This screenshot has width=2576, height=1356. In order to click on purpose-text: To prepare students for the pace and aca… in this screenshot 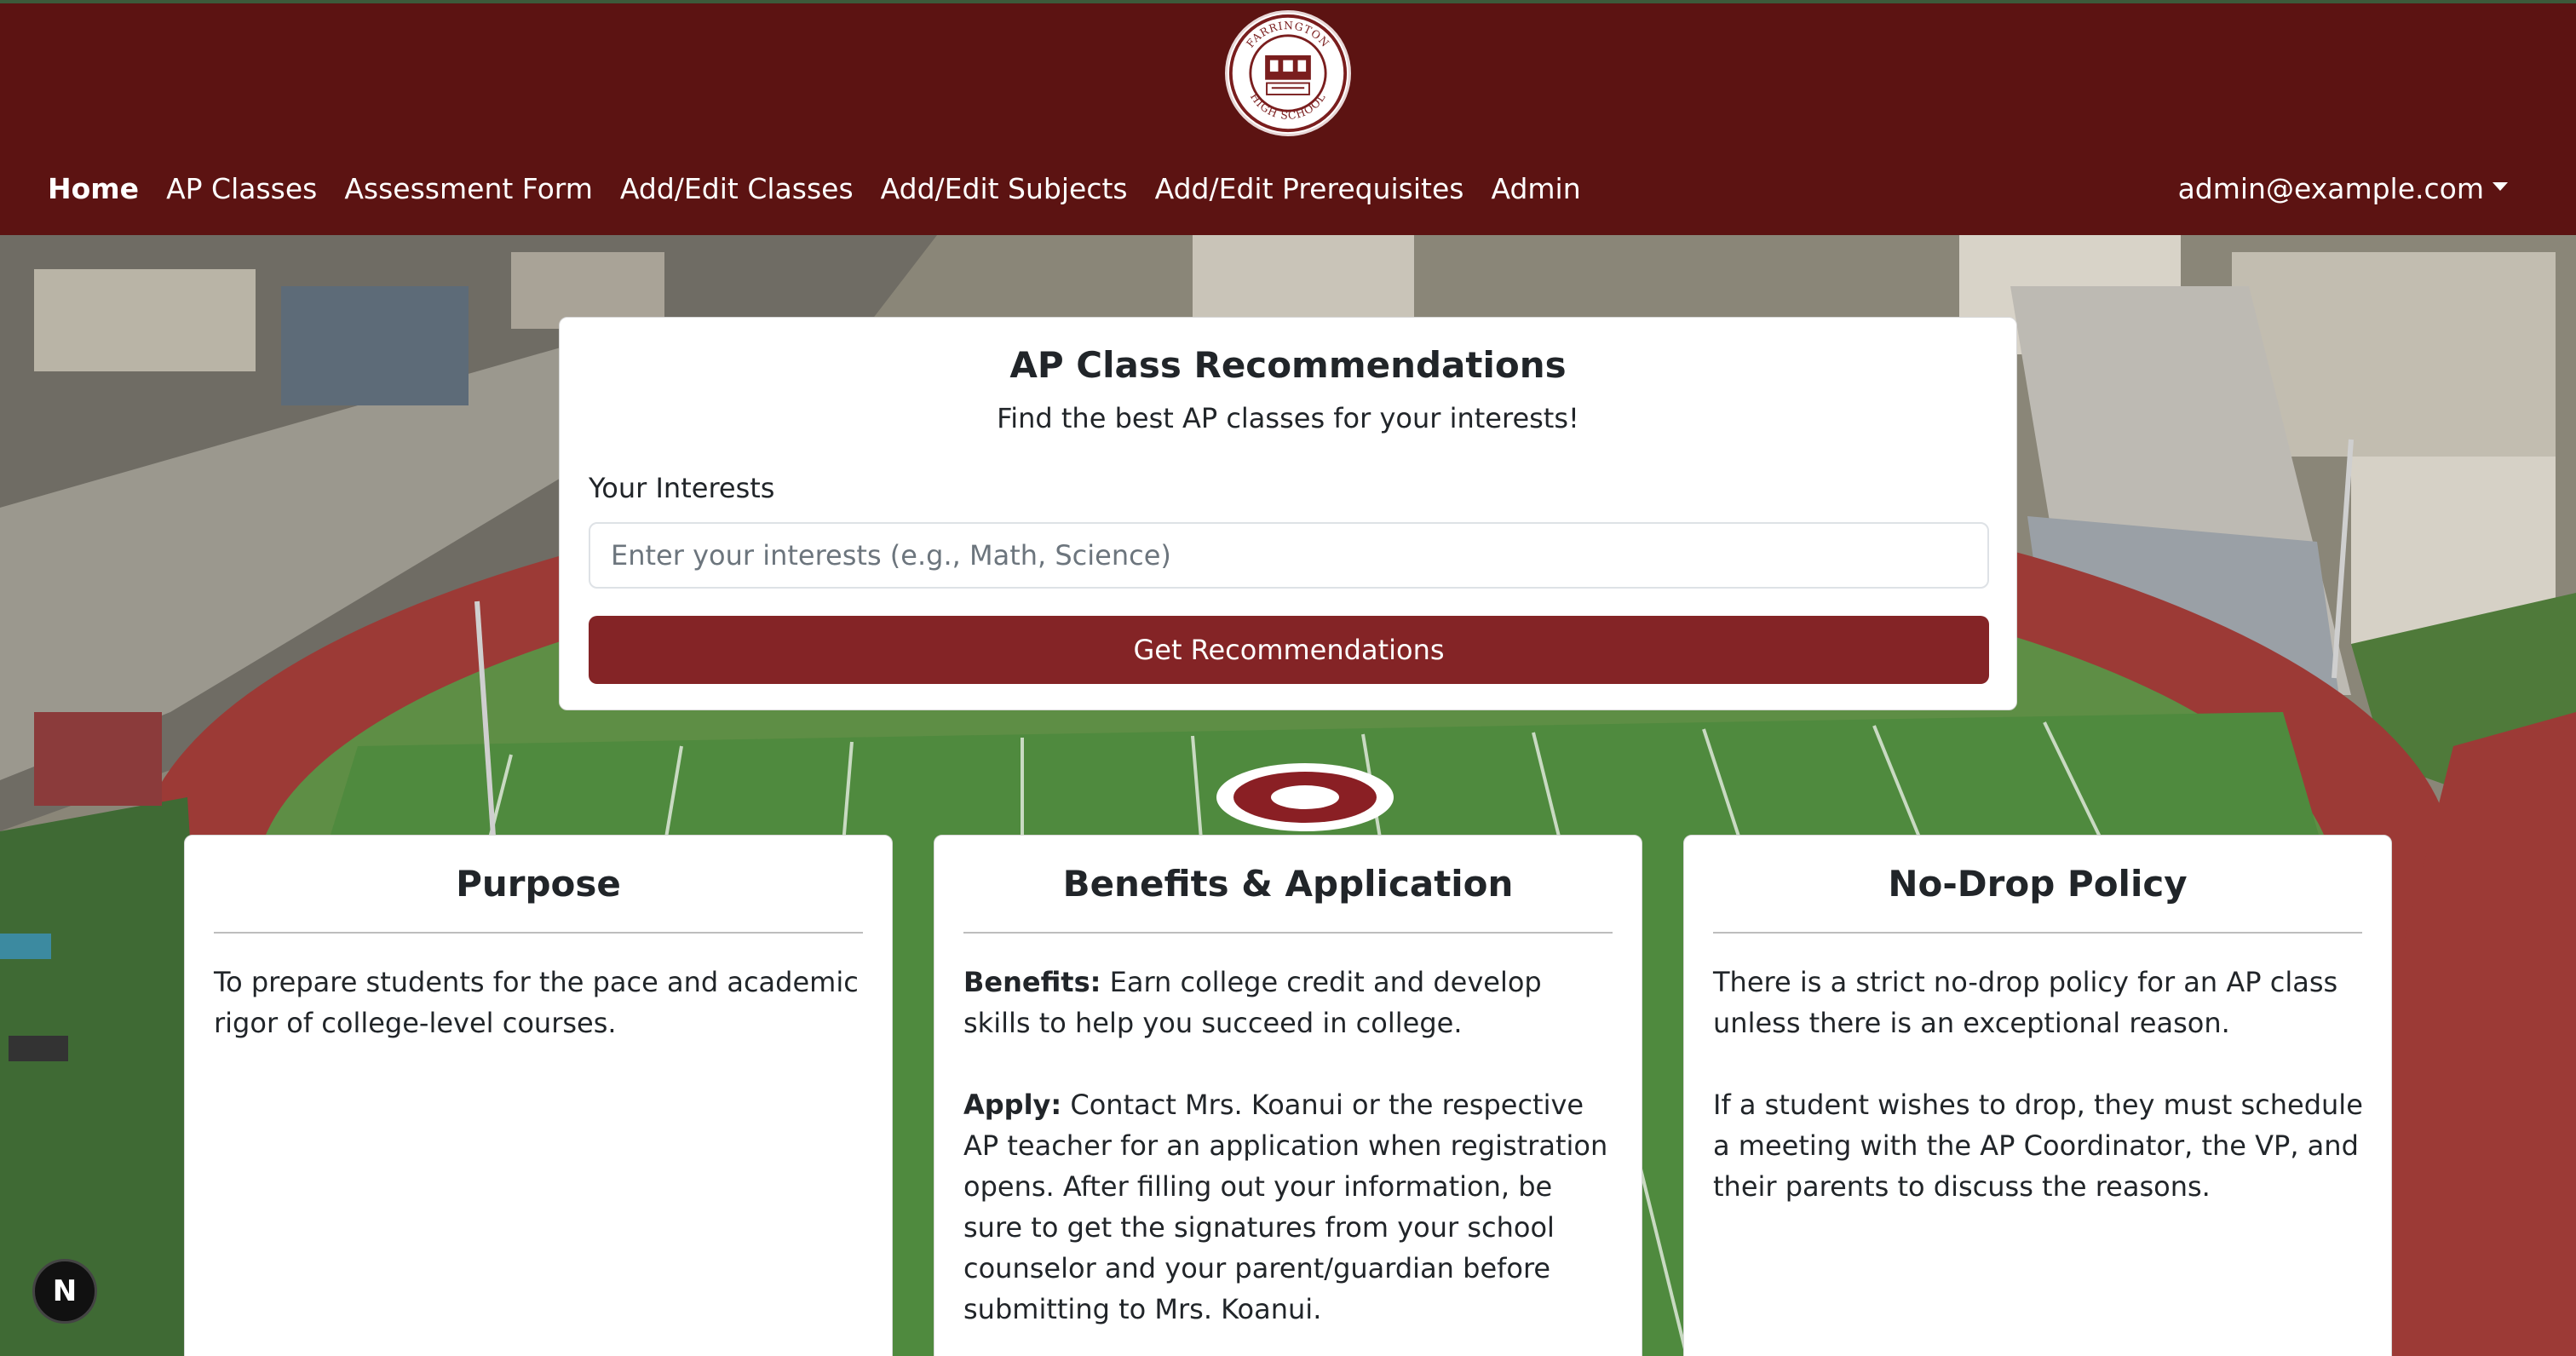, I will do `click(536, 1002)`.